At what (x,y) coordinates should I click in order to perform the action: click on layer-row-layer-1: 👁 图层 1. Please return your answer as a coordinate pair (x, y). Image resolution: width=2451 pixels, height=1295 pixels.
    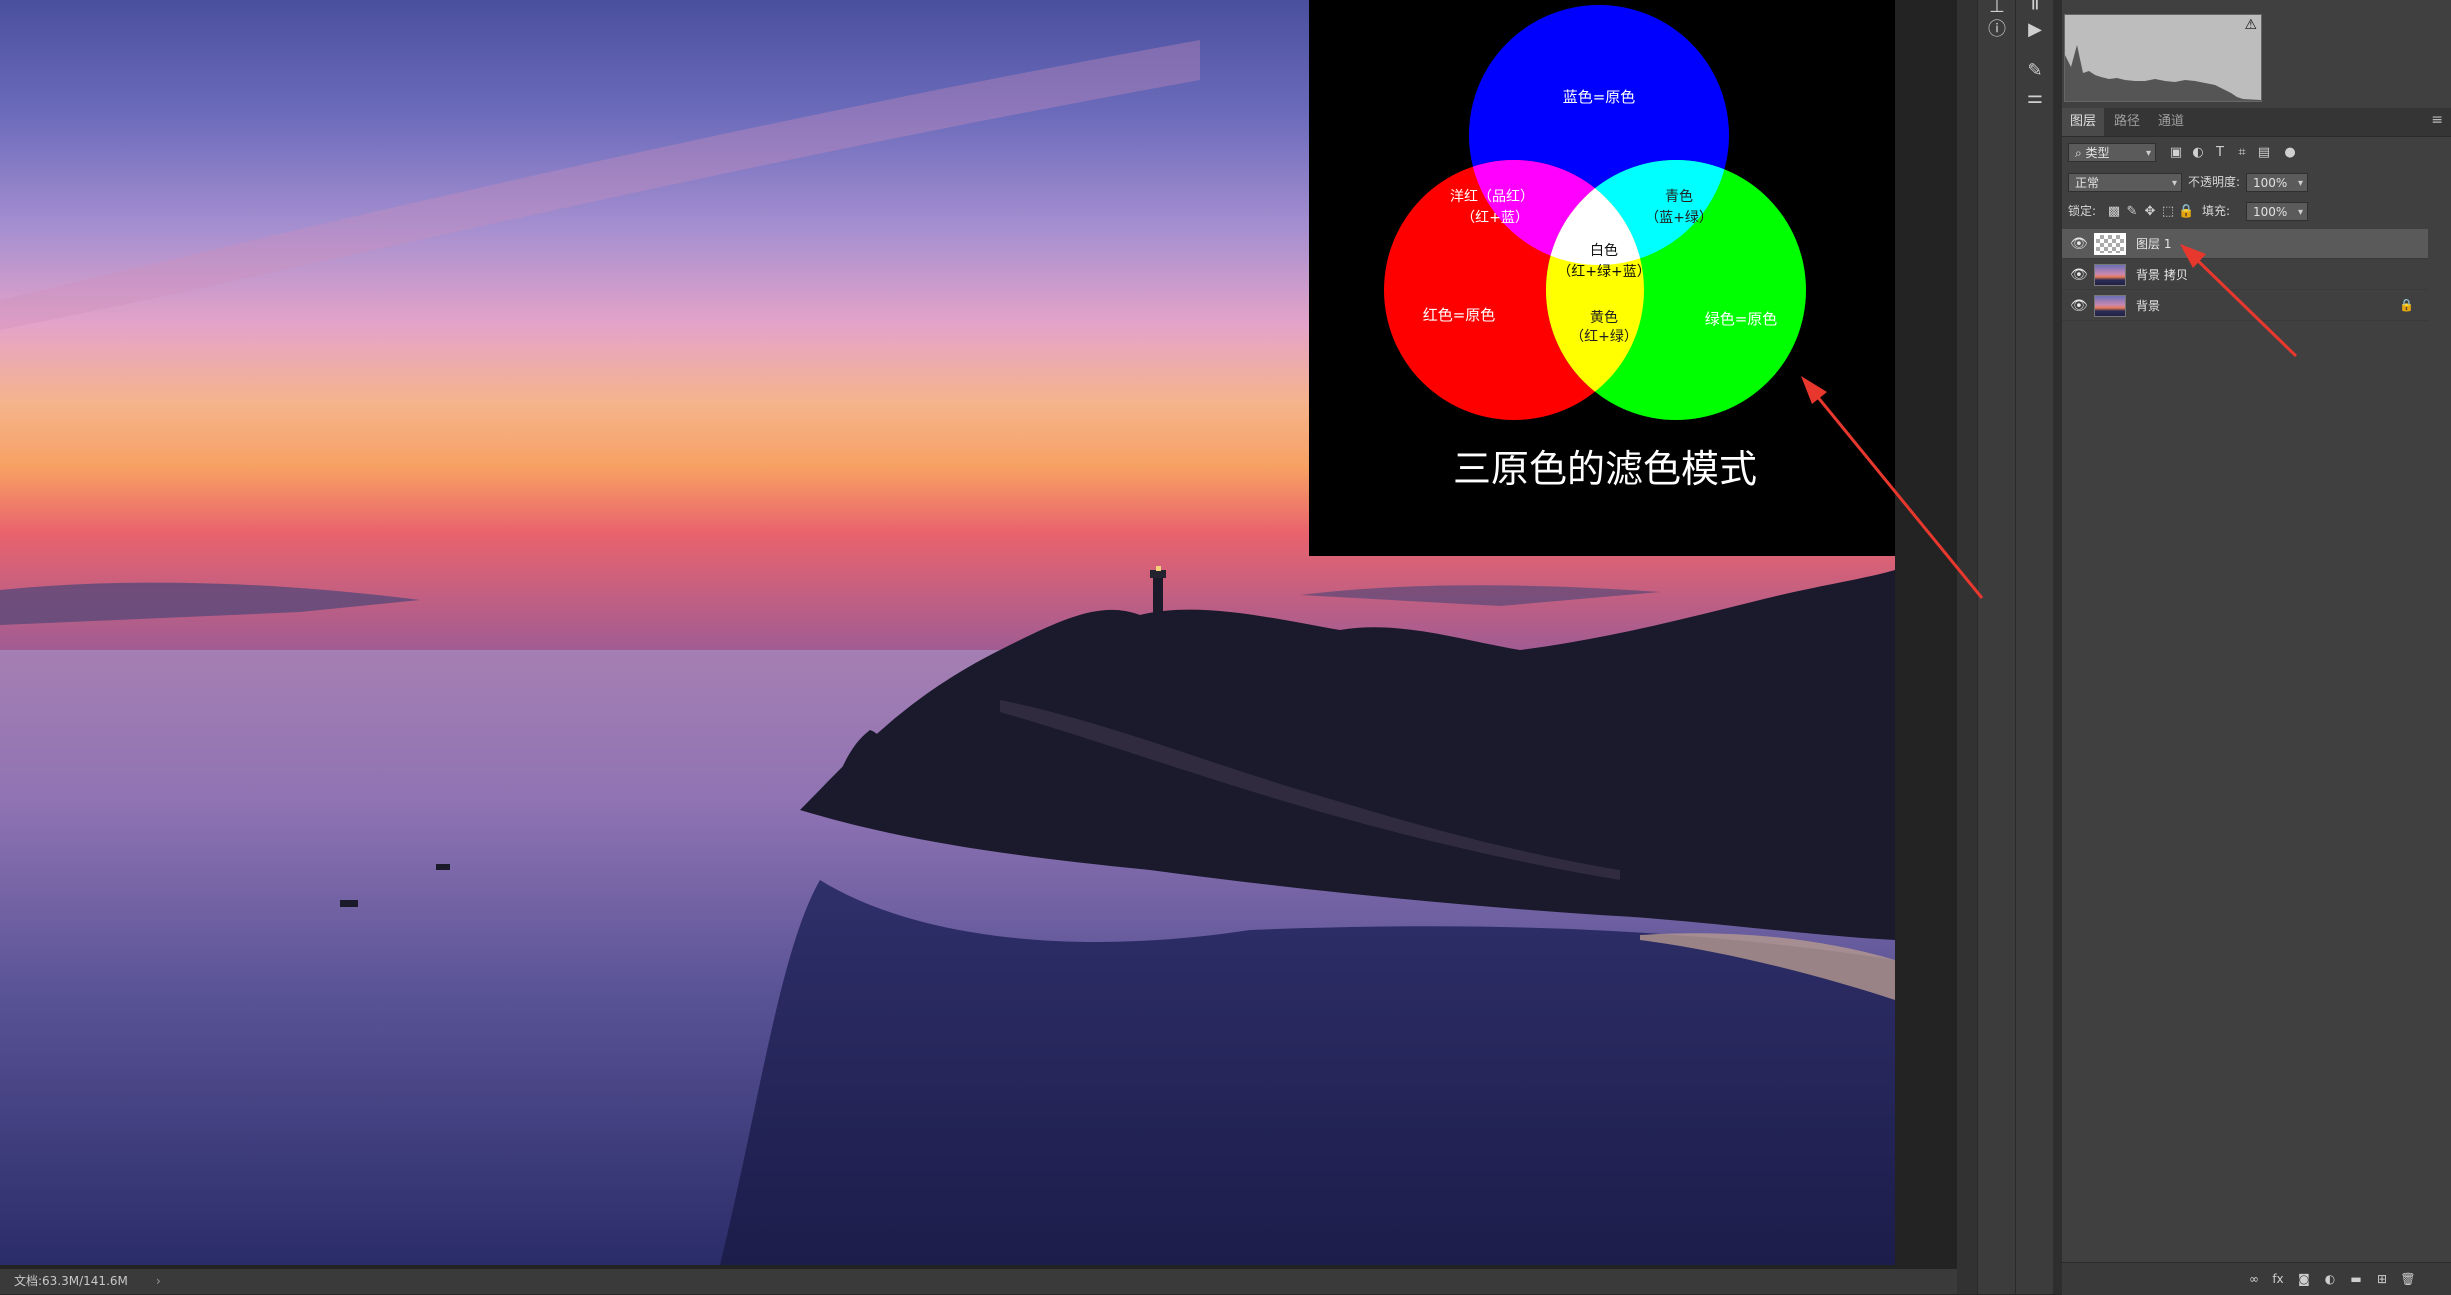
    Looking at the image, I should click on (2245, 244).